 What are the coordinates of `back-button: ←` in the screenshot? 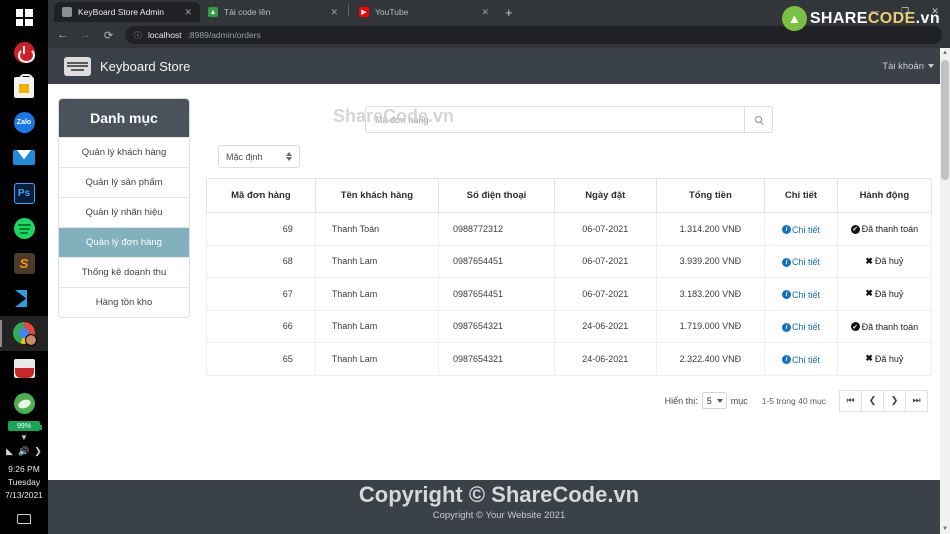 It's located at (62, 35).